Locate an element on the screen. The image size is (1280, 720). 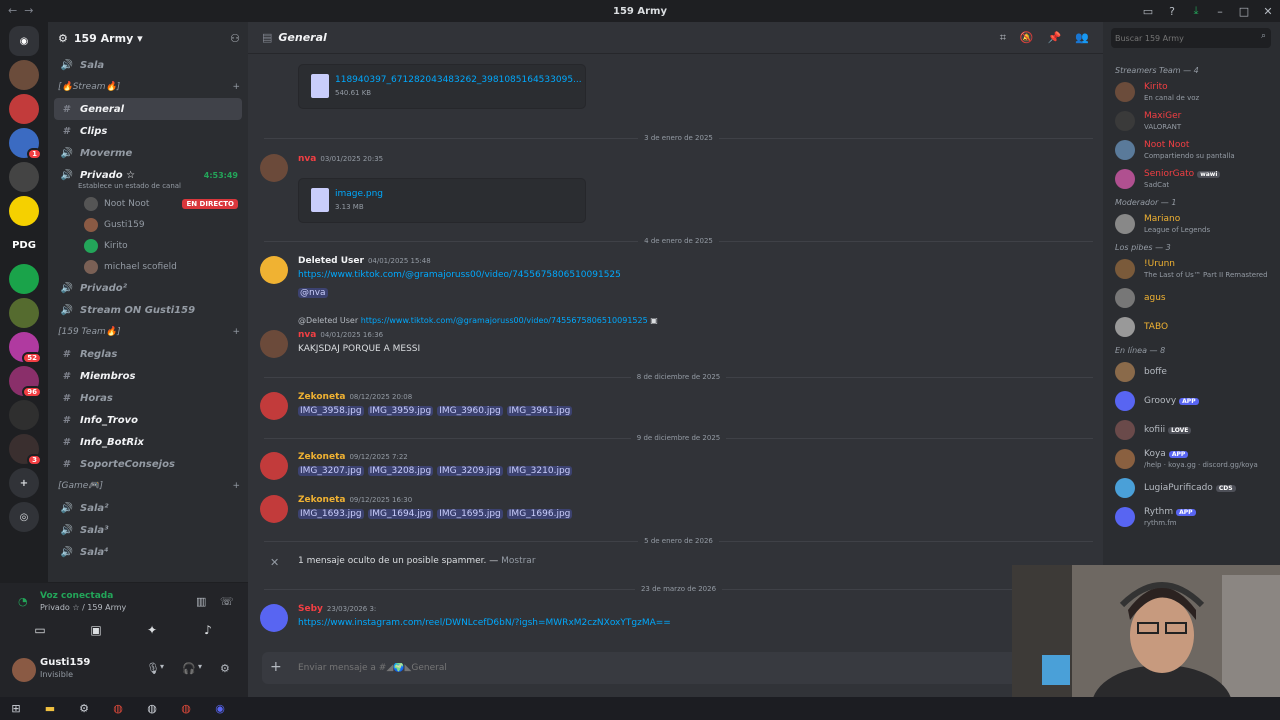
inbox-icon: ▭ is located at coordinates (1148, 11).